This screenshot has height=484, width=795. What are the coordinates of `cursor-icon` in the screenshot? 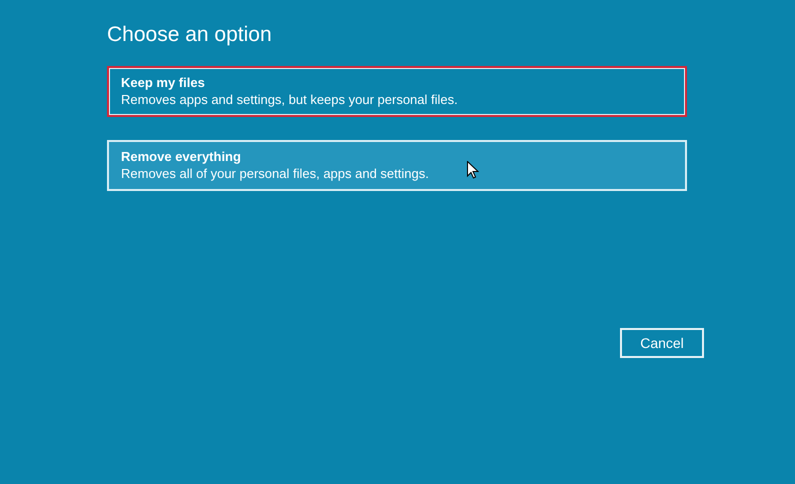 It's located at (473, 170).